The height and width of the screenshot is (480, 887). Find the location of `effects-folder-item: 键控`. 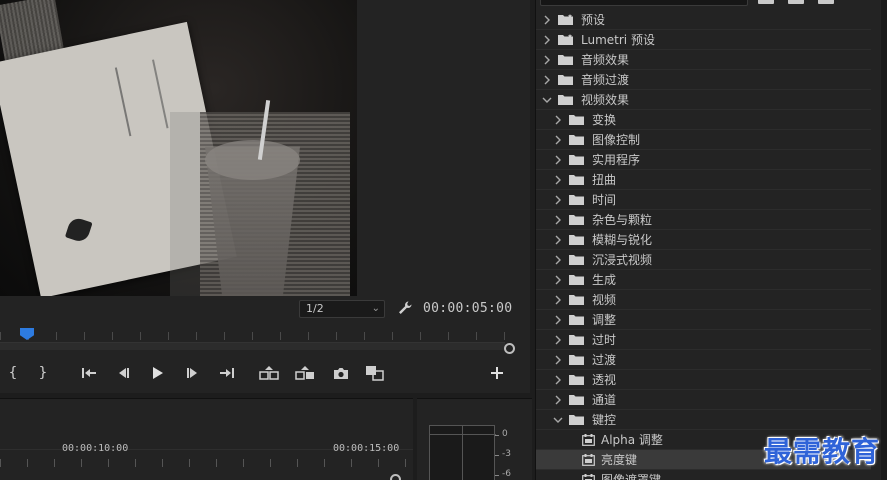

effects-folder-item: 键控 is located at coordinates (703, 420).